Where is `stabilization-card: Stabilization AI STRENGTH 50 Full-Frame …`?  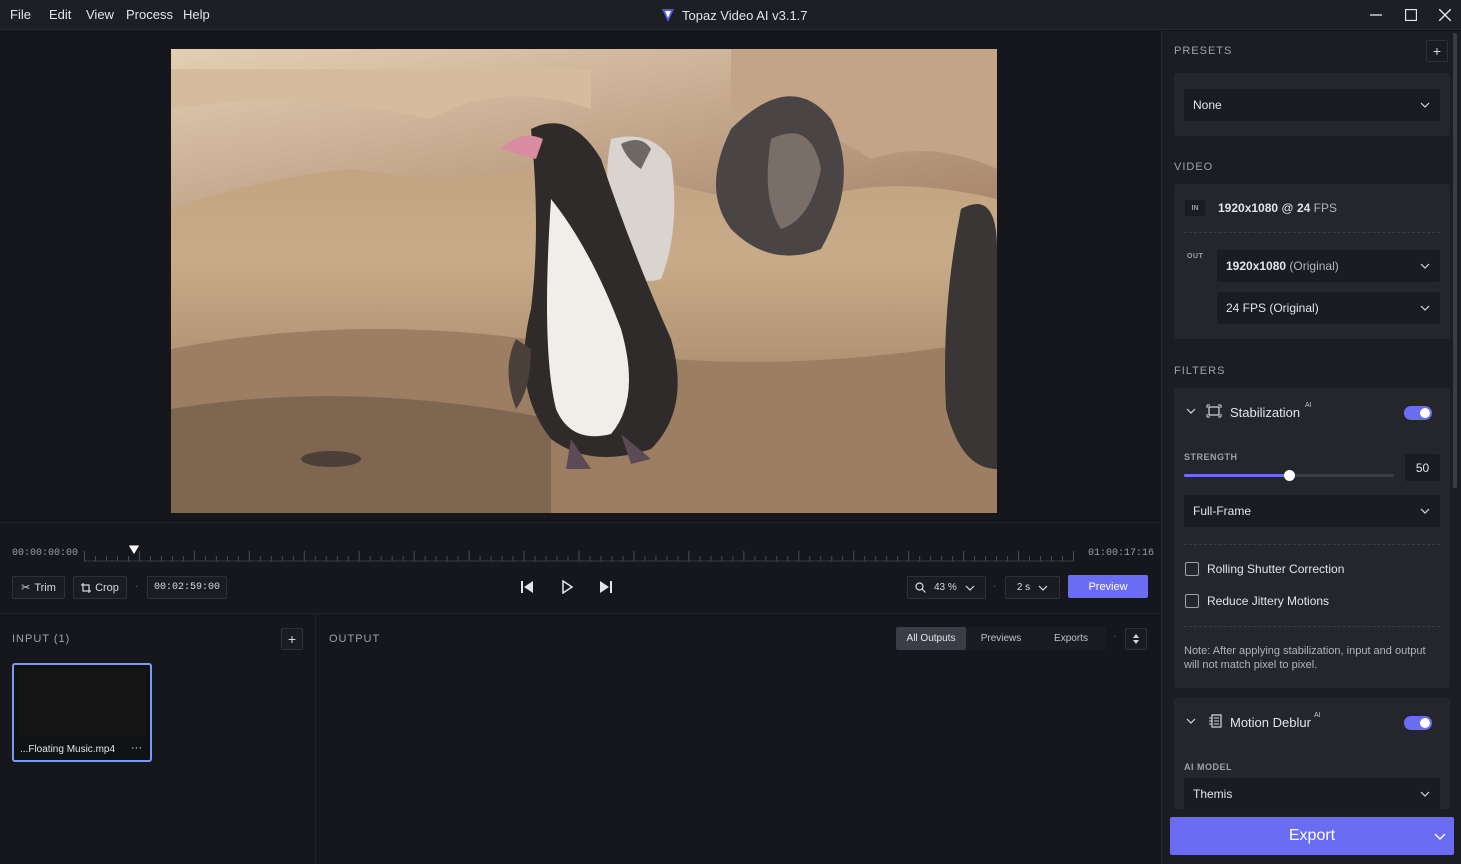
stabilization-card: Stabilization AI STRENGTH 50 Full-Frame … is located at coordinates (1312, 538).